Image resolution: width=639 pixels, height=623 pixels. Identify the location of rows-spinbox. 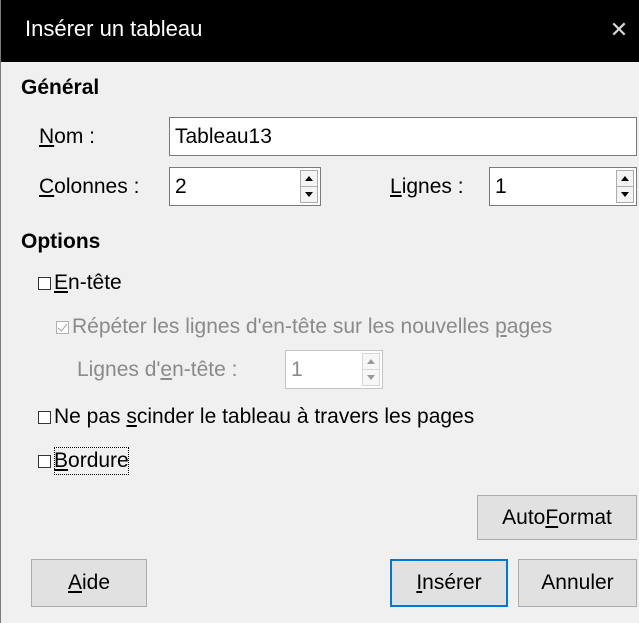
(563, 186).